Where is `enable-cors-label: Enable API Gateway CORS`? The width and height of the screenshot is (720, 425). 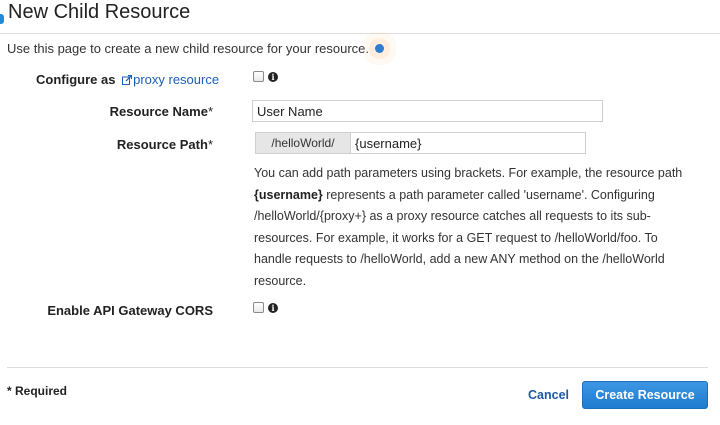
enable-cors-label: Enable API Gateway CORS is located at coordinates (130, 310).